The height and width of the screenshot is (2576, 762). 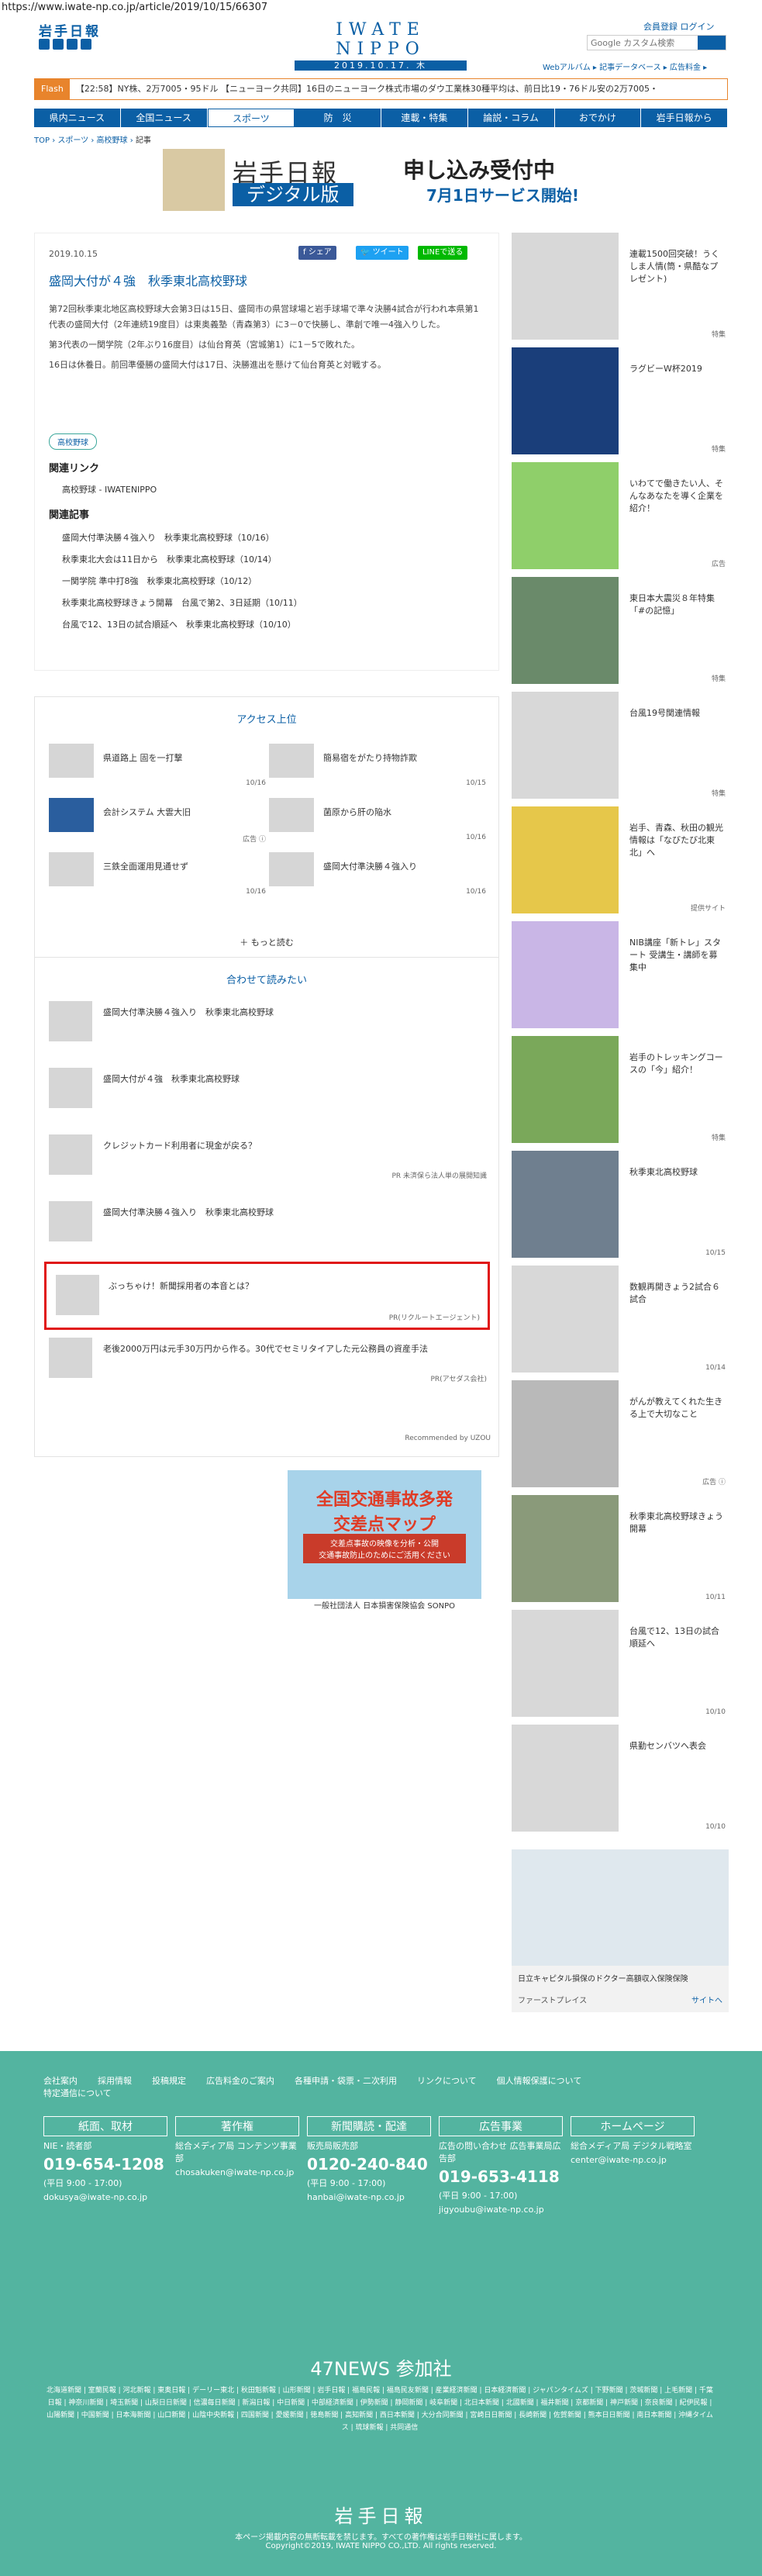 What do you see at coordinates (182, 602) in the screenshot?
I see `related-article: 秋季東北高校野球きょう開幕 台風で第2、3日延期（10/11）` at bounding box center [182, 602].